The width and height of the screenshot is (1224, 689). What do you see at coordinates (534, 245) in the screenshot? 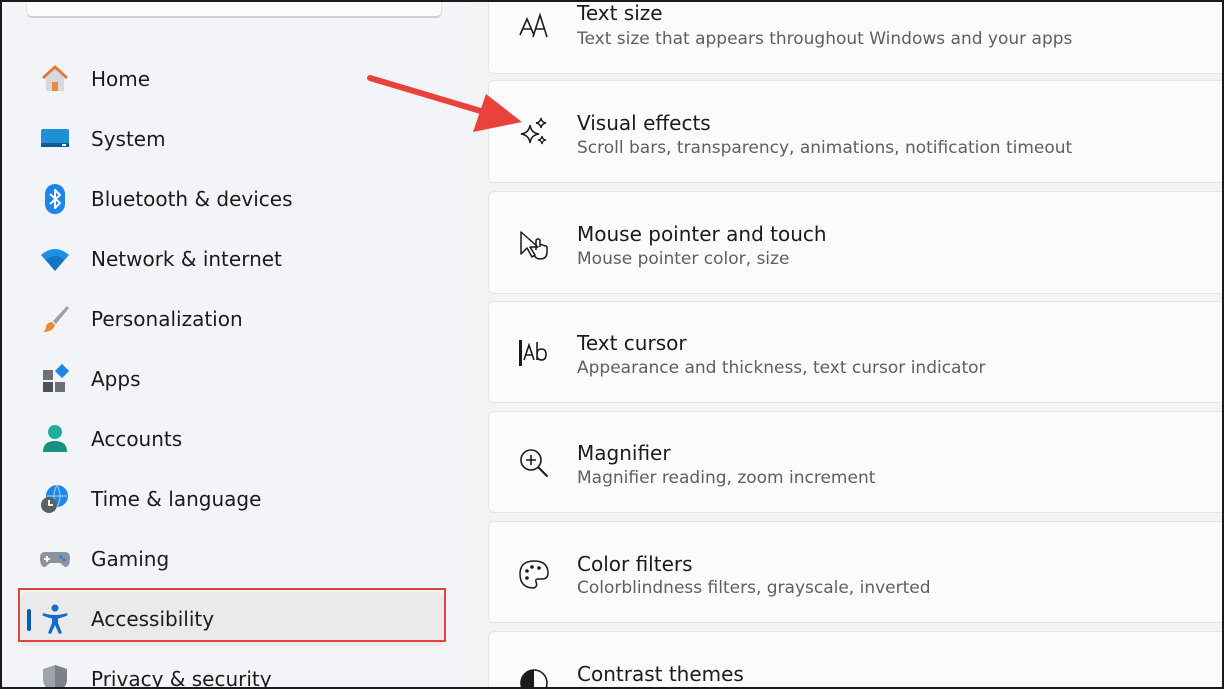
I see `pointer-touch-icon` at bounding box center [534, 245].